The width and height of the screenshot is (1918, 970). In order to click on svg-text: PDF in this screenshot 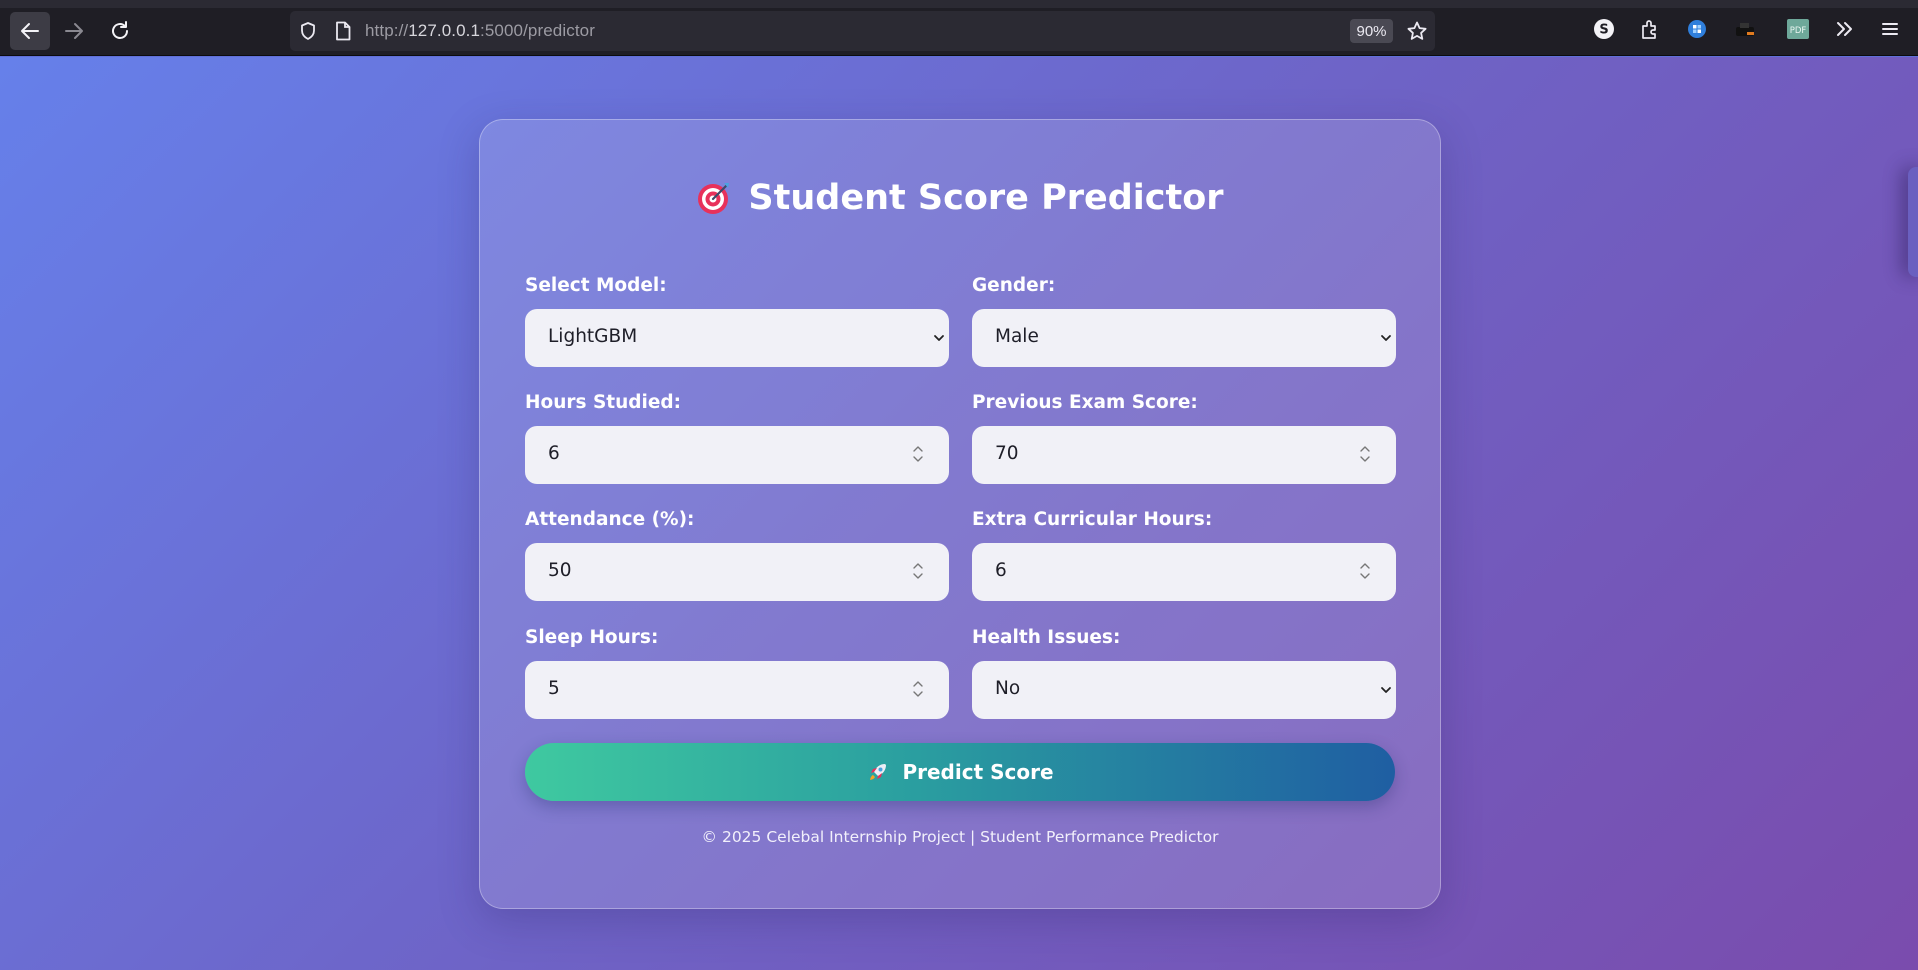, I will do `click(1798, 31)`.